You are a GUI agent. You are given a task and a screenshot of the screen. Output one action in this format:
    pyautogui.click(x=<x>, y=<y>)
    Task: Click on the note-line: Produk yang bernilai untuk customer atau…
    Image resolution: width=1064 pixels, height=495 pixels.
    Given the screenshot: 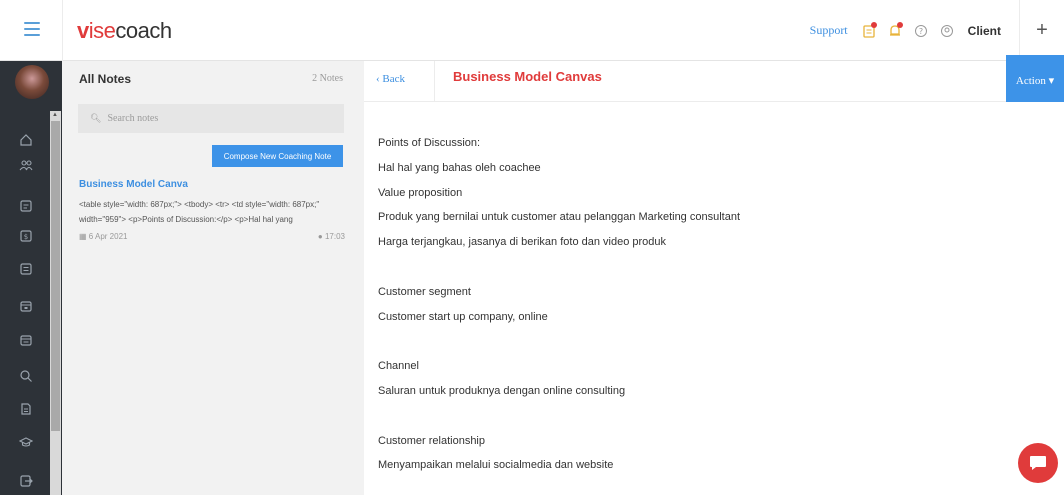 What is the action you would take?
    pyautogui.click(x=559, y=217)
    